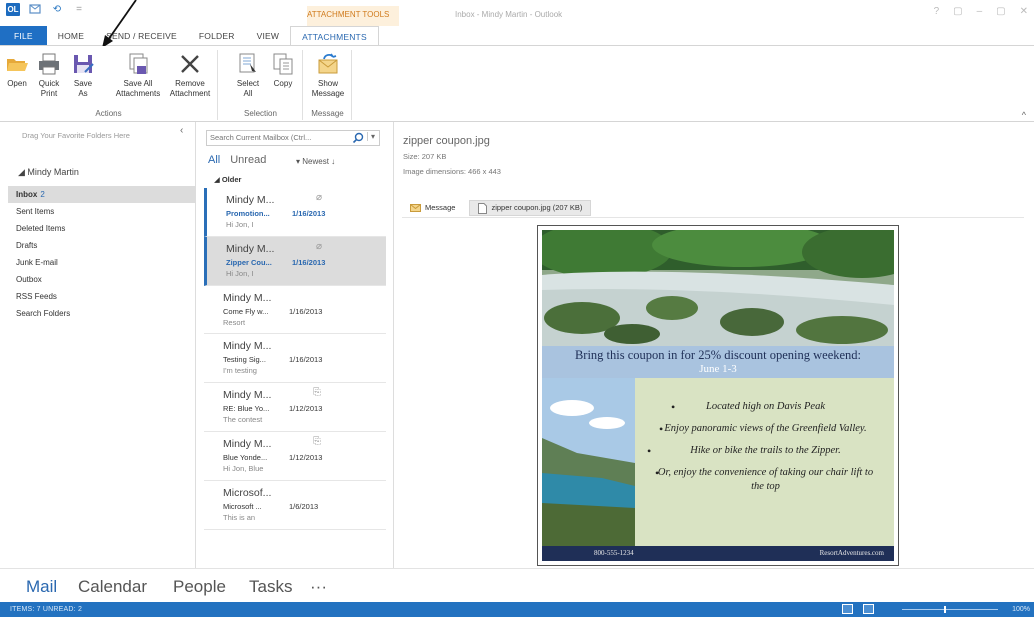  I want to click on message-date: 1/12/2013, so click(306, 457).